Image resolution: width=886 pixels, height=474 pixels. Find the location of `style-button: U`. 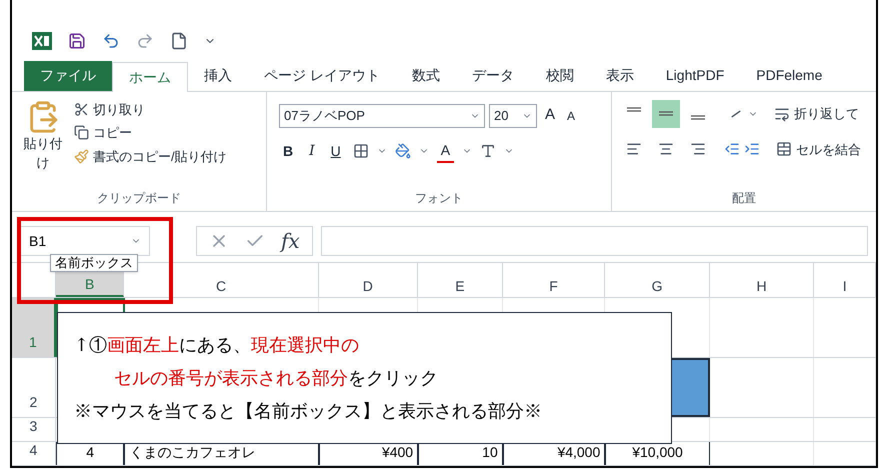

style-button: U is located at coordinates (335, 151).